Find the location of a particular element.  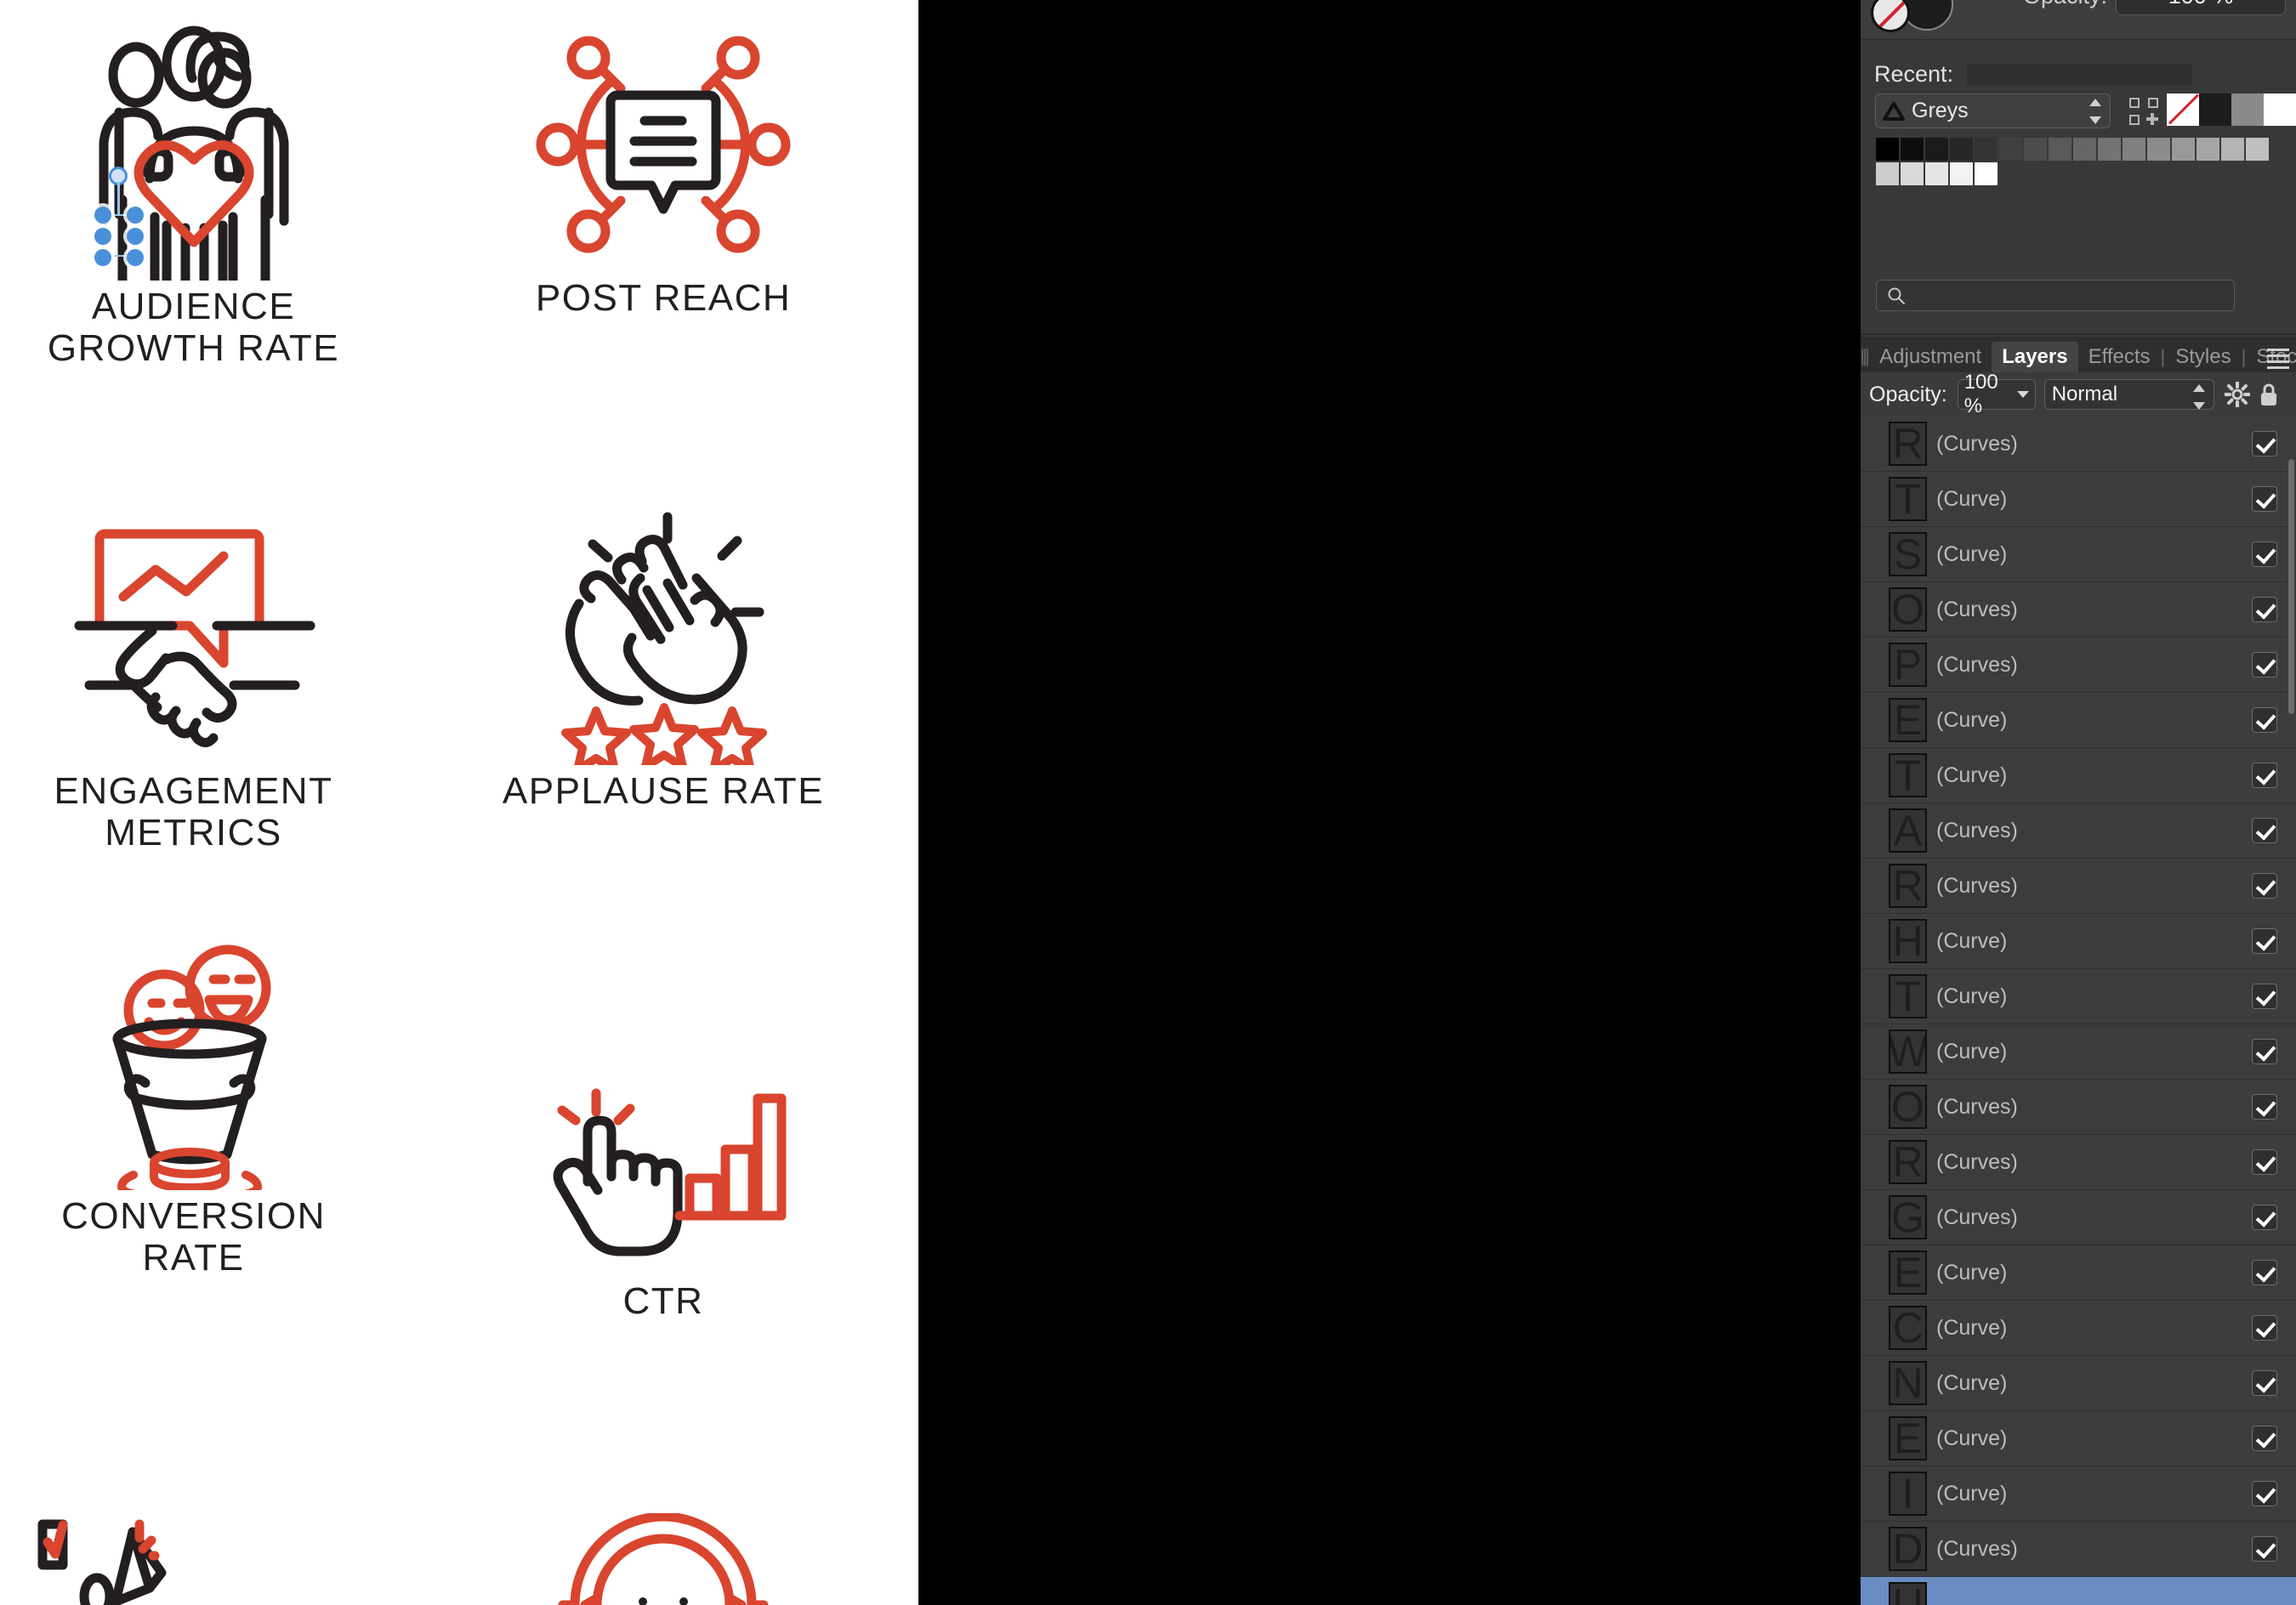

layer-row: U is located at coordinates (2078, 1591).